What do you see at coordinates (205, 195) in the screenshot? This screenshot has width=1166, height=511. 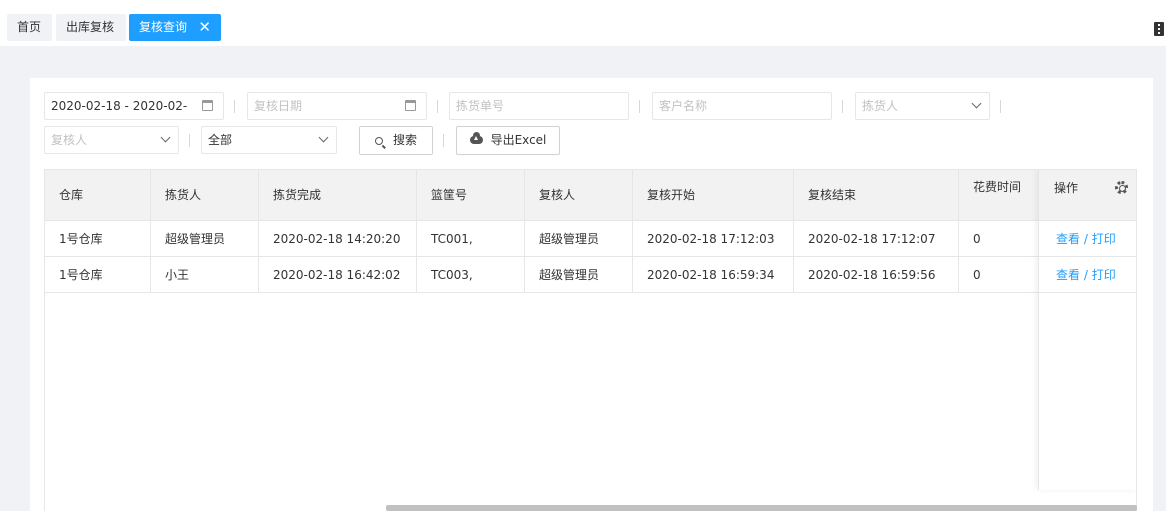 I see `column-header-picker: 拣货人` at bounding box center [205, 195].